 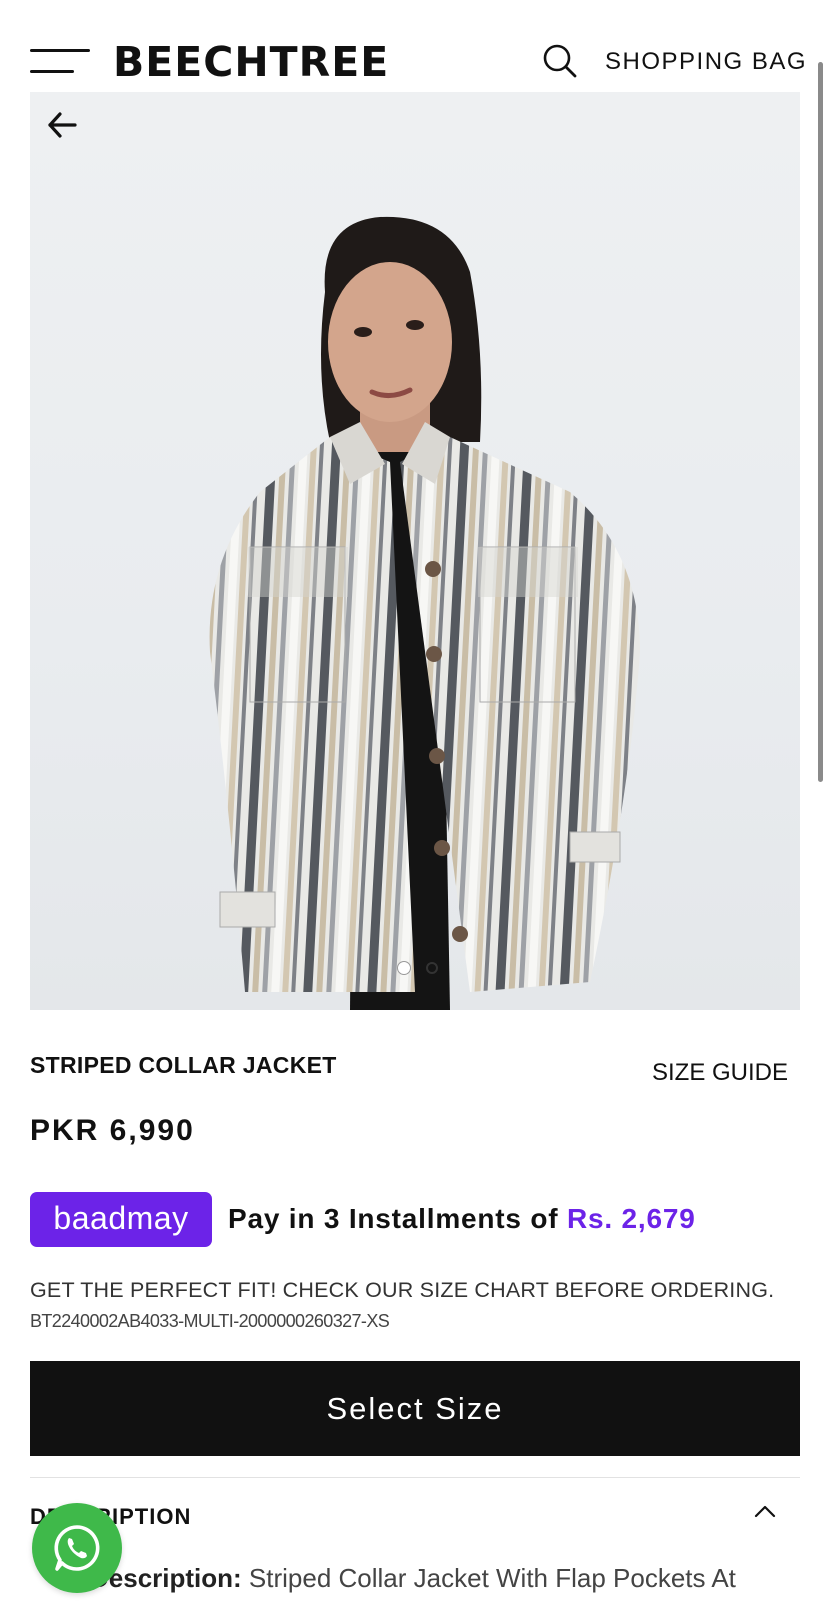 What do you see at coordinates (414, 46) in the screenshot?
I see `site-header: BEECHTREE SHOPPING BAG` at bounding box center [414, 46].